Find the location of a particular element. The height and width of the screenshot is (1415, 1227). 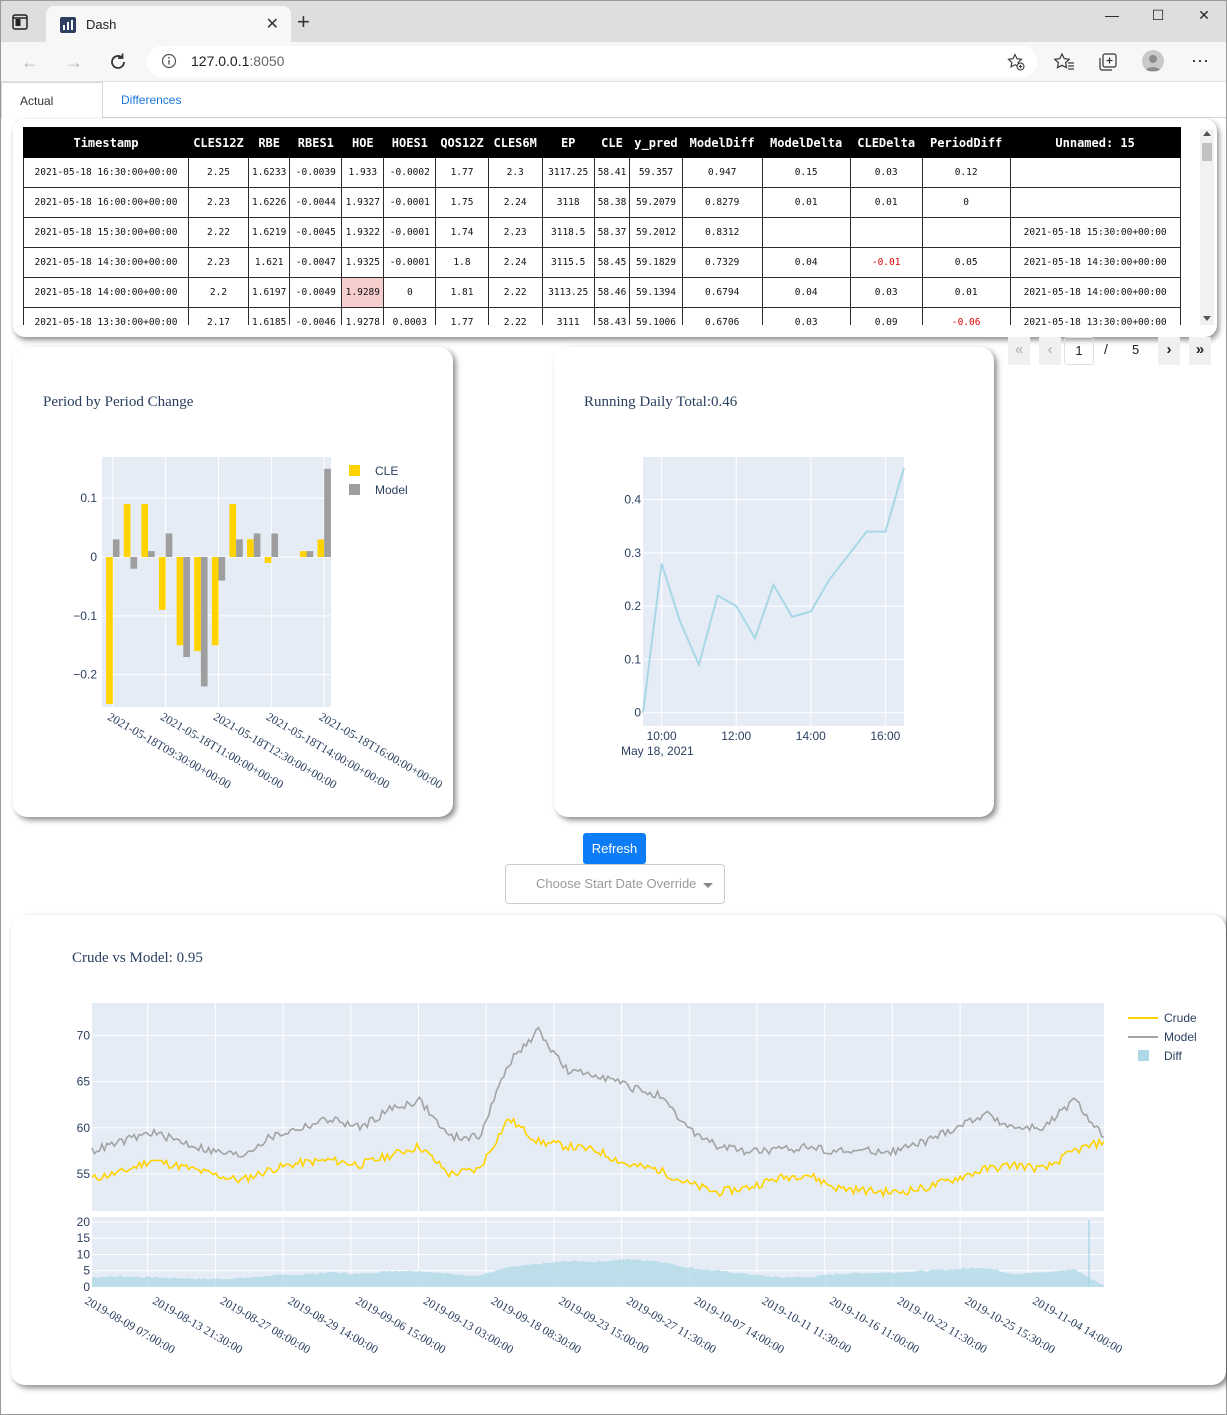

column-header: CLES6M is located at coordinates (515, 142).